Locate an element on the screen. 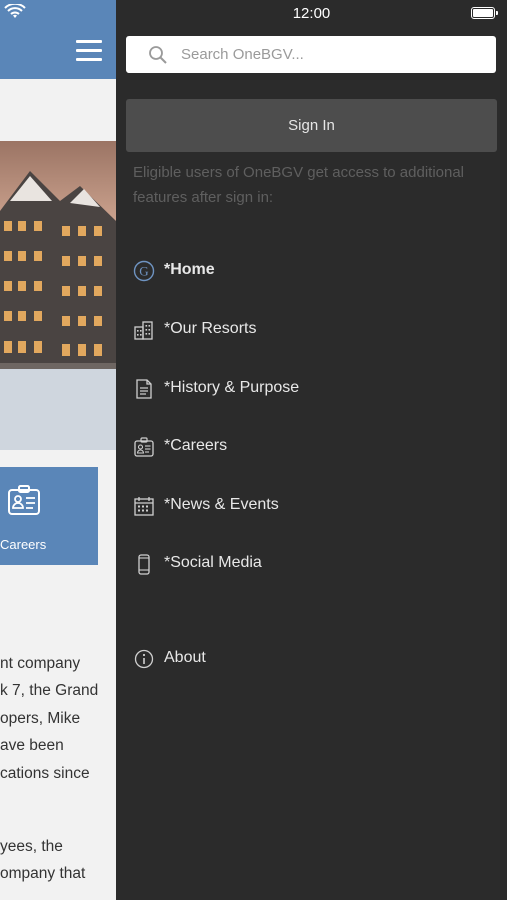  svg-text: G is located at coordinates (143, 271).